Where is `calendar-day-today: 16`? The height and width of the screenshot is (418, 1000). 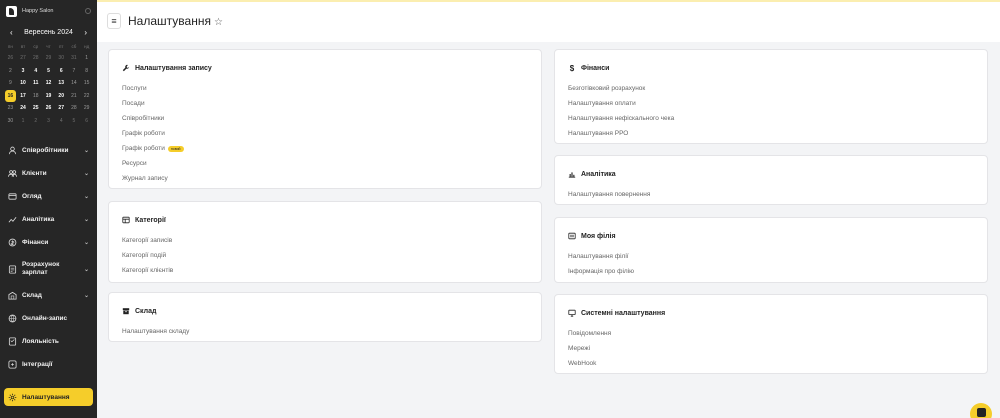
calendar-day-today: 16 is located at coordinates (10, 95).